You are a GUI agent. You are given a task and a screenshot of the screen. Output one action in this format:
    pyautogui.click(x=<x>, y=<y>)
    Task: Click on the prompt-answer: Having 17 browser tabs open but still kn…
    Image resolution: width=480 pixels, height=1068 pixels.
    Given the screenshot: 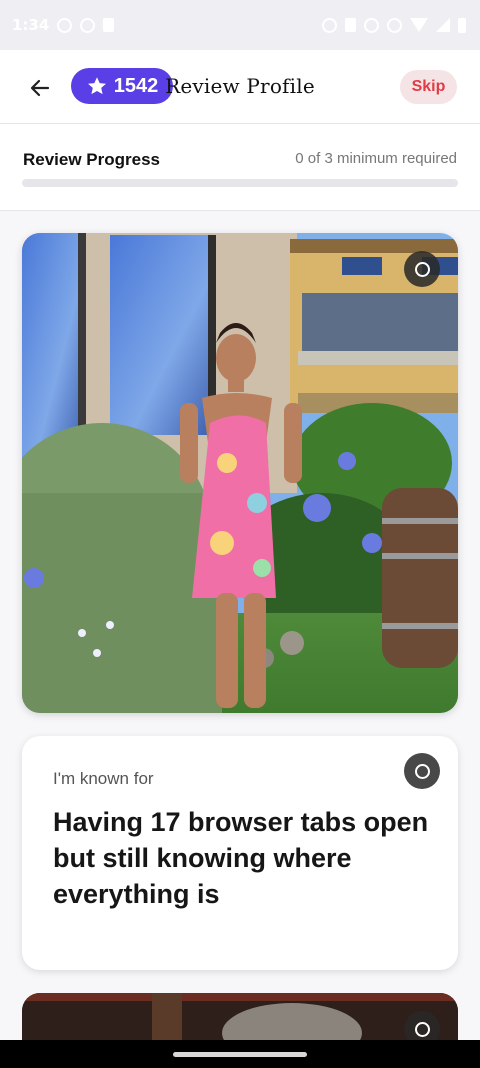 What is the action you would take?
    pyautogui.click(x=241, y=858)
    